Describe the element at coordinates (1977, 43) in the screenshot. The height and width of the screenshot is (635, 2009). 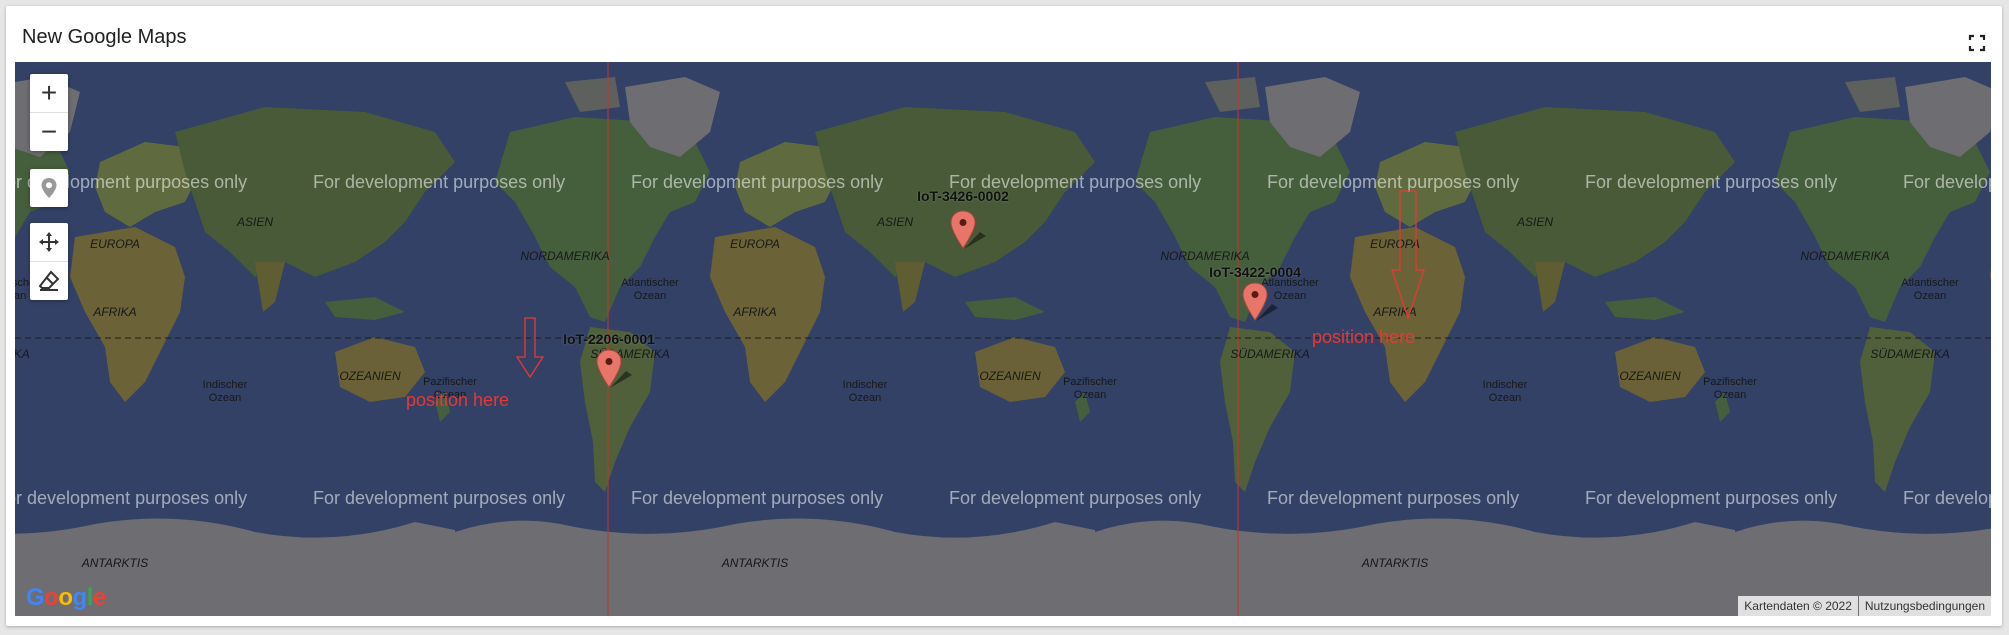
I see `fullscreen-icon` at that location.